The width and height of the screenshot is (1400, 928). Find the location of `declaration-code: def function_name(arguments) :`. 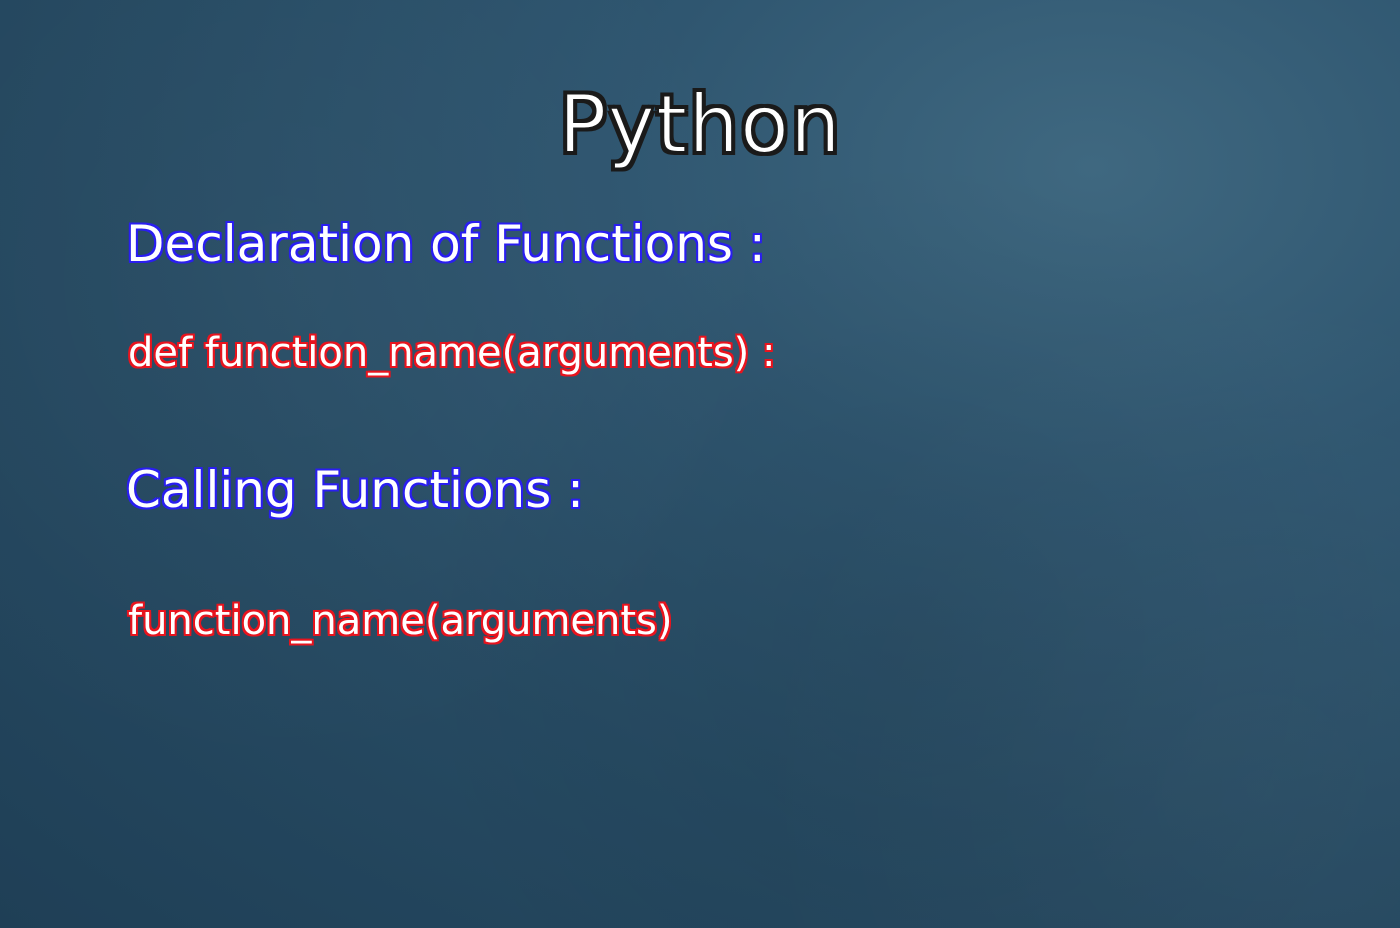

declaration-code: def function_name(arguments) : is located at coordinates (452, 353).